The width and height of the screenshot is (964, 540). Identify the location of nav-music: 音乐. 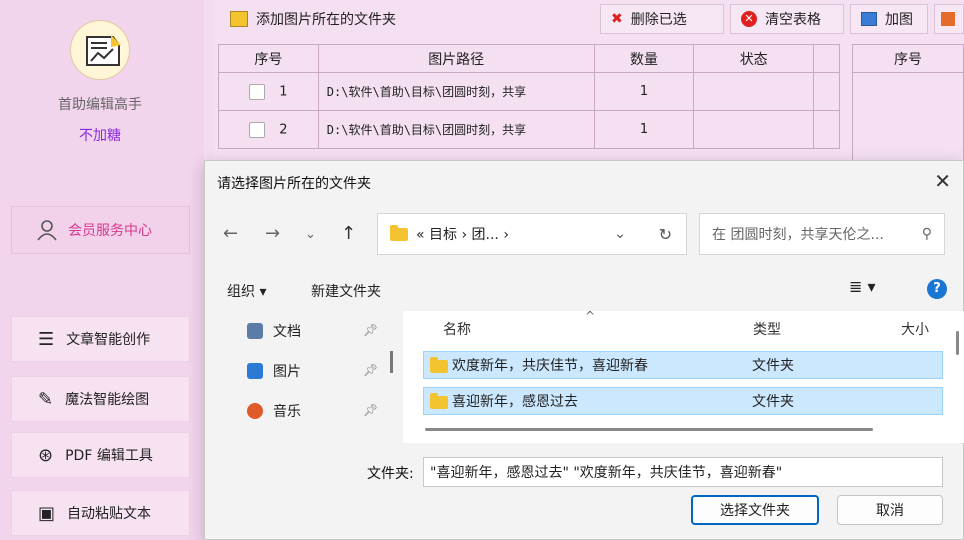
(274, 411).